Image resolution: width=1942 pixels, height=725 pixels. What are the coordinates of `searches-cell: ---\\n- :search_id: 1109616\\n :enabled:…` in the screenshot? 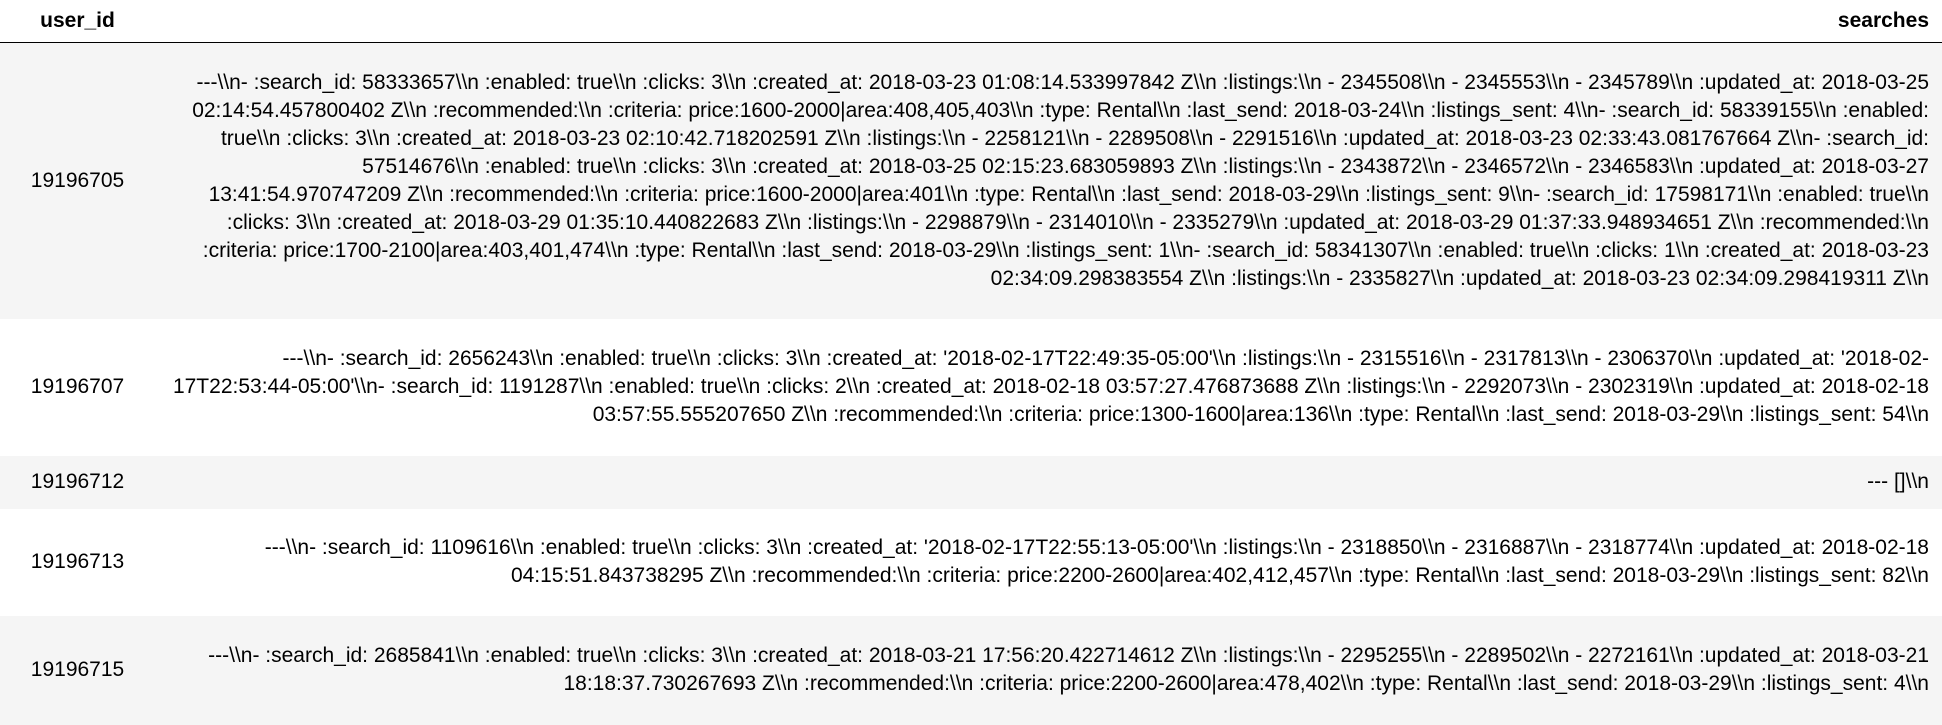 It's located at (1096, 561).